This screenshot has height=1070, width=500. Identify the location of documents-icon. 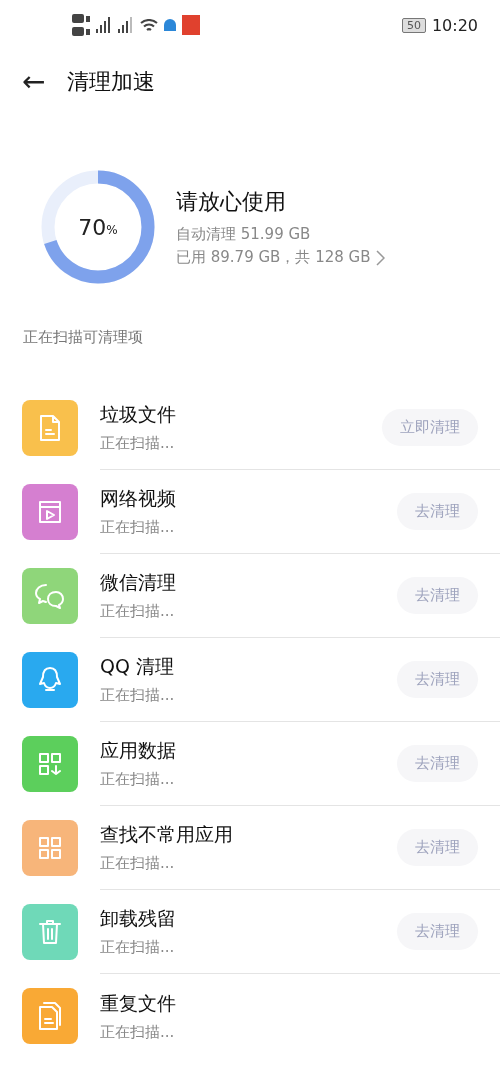
(50, 1016).